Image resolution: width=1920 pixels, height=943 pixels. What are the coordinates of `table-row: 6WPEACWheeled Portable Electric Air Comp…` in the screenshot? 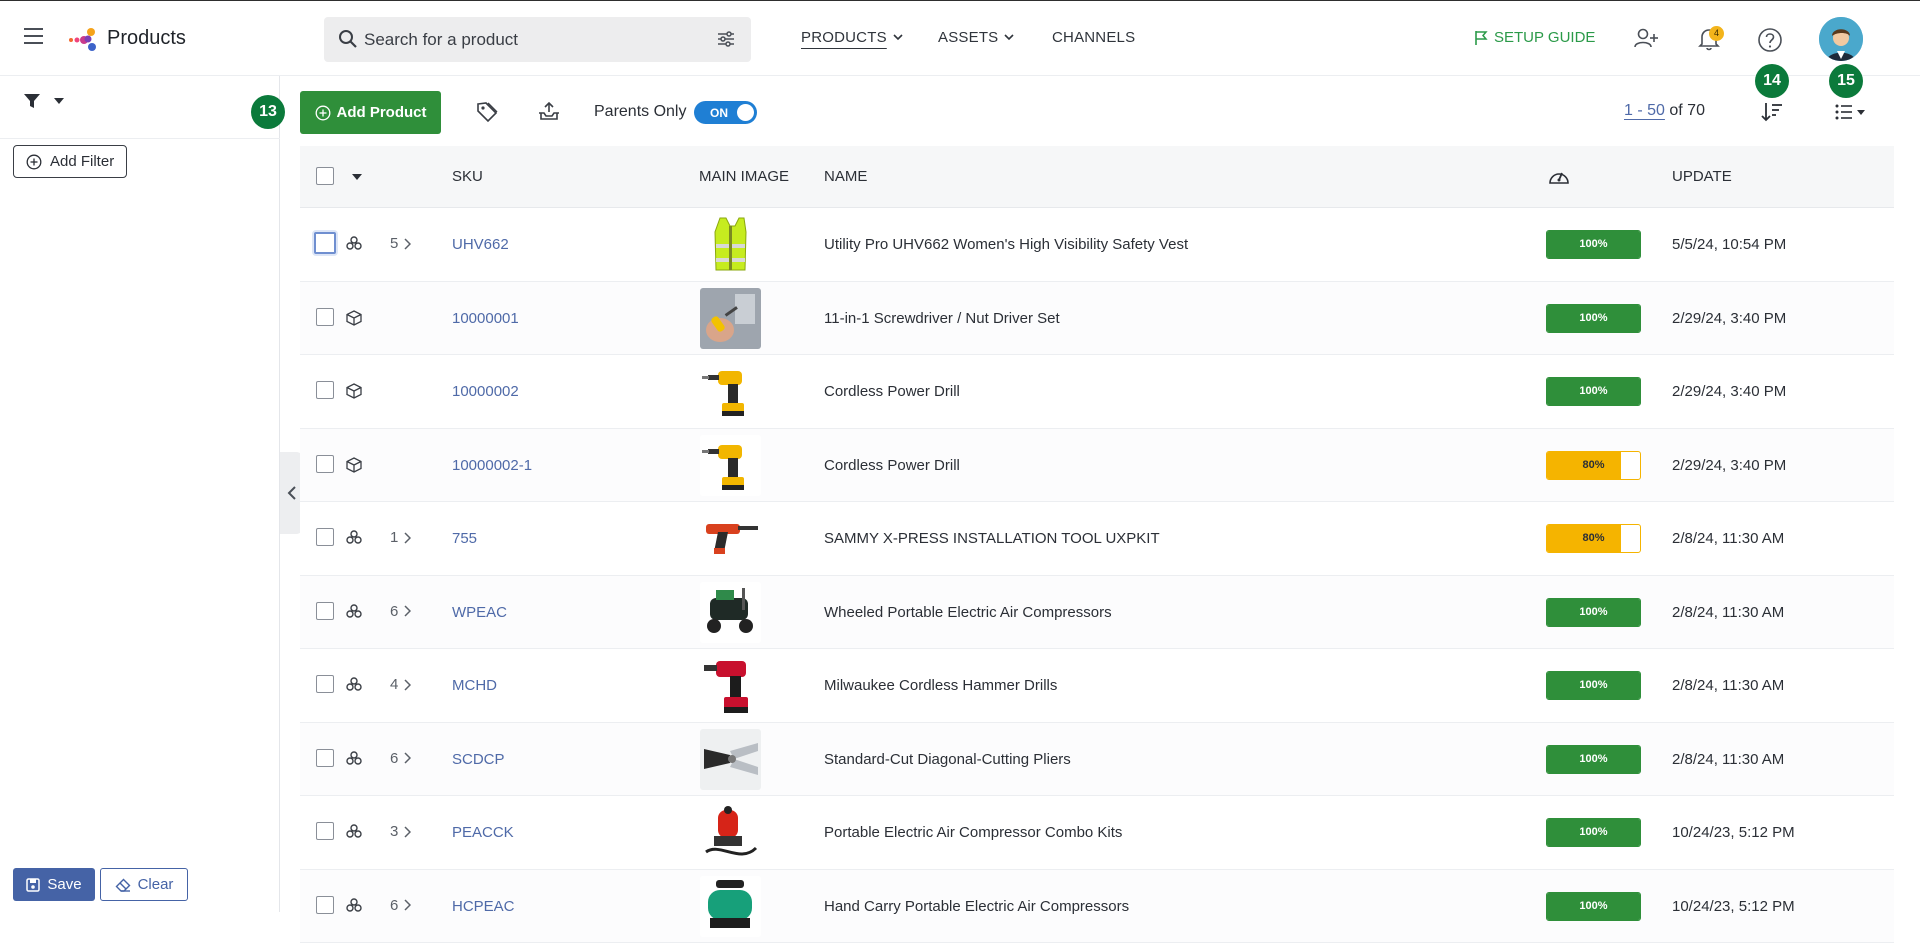 It's located at (1097, 613).